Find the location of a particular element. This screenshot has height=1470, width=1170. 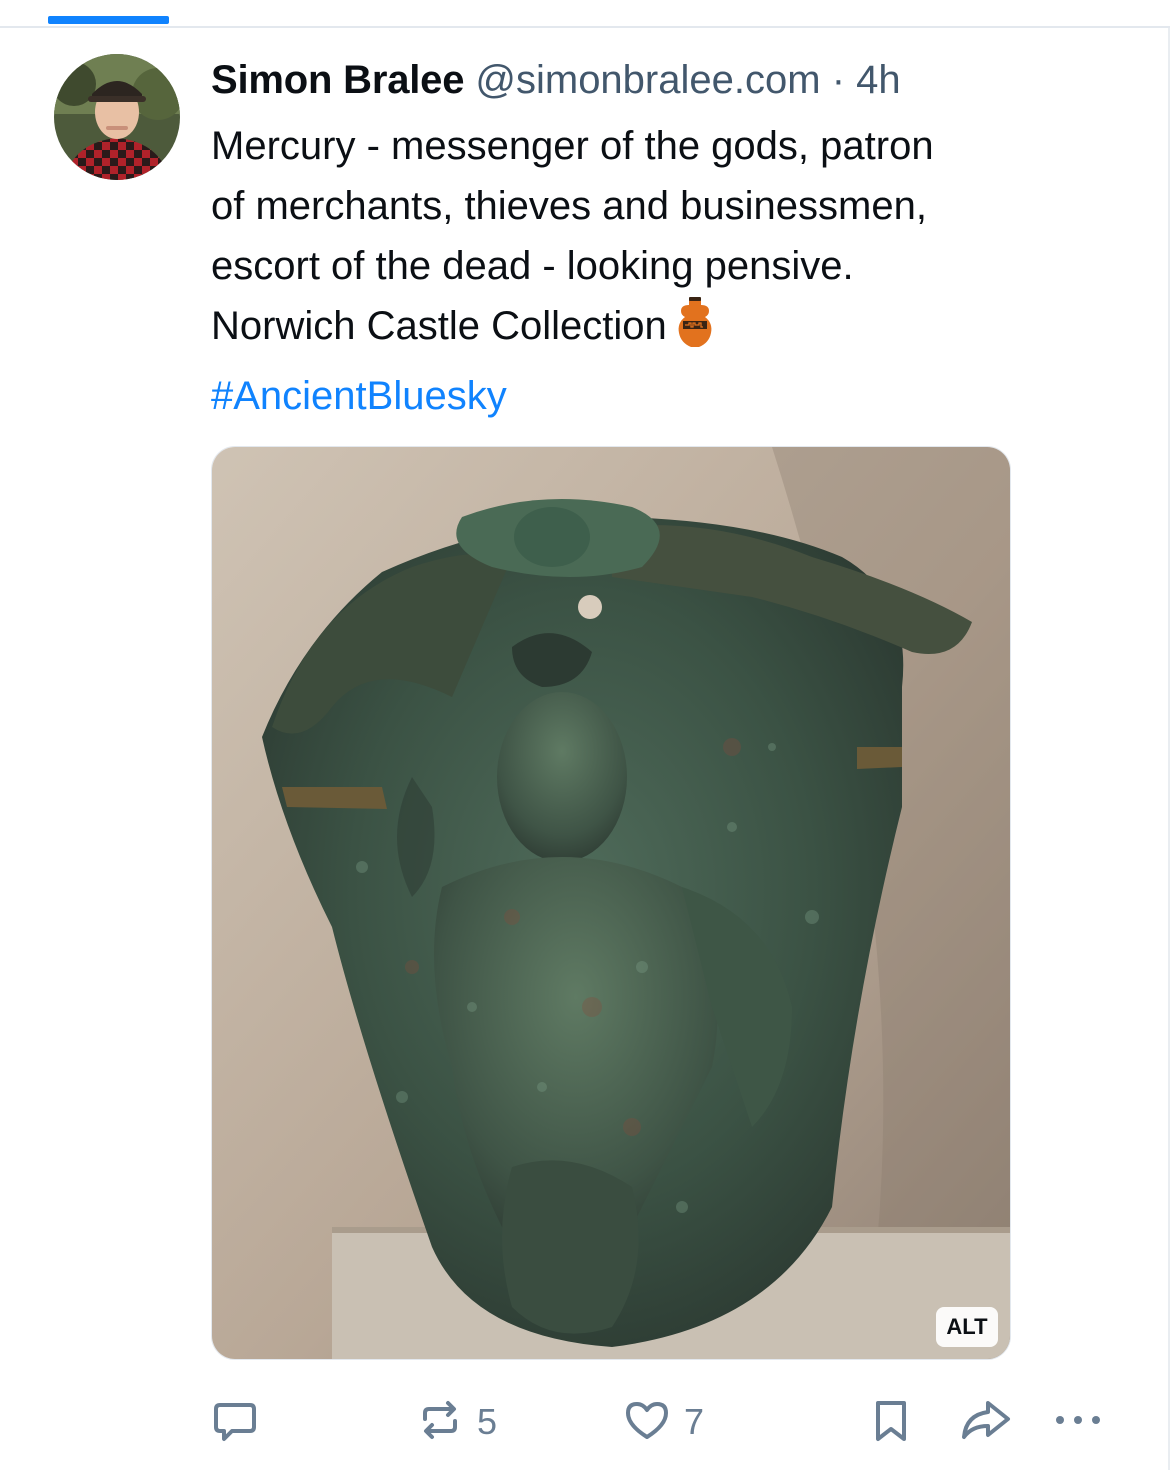

author-name: Simon Bralee is located at coordinates (337, 80).